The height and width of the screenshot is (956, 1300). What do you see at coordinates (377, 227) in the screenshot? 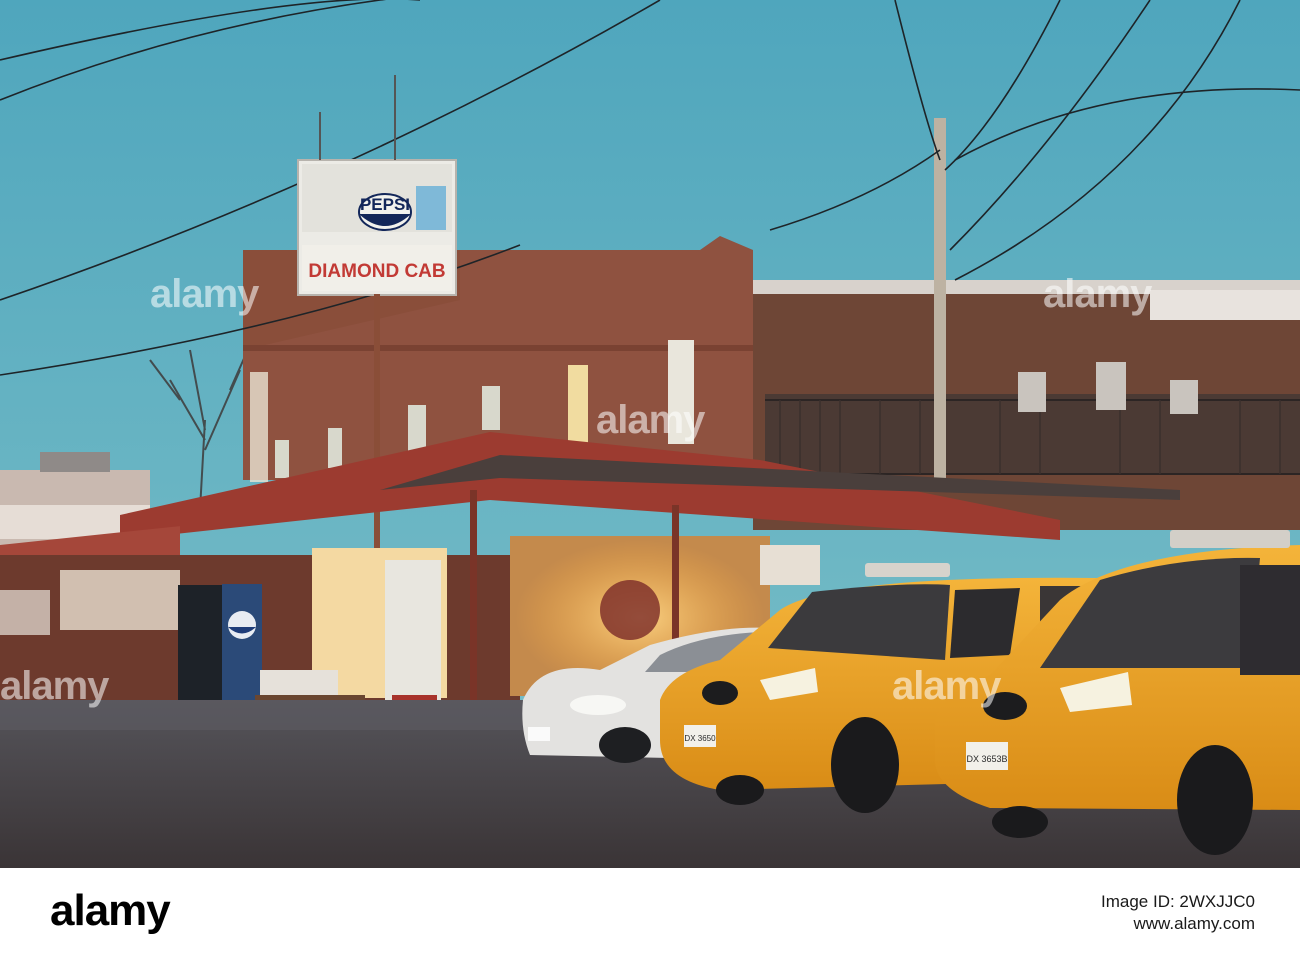
I see `store-sign: PEPSI DIAMOND CAB` at bounding box center [377, 227].